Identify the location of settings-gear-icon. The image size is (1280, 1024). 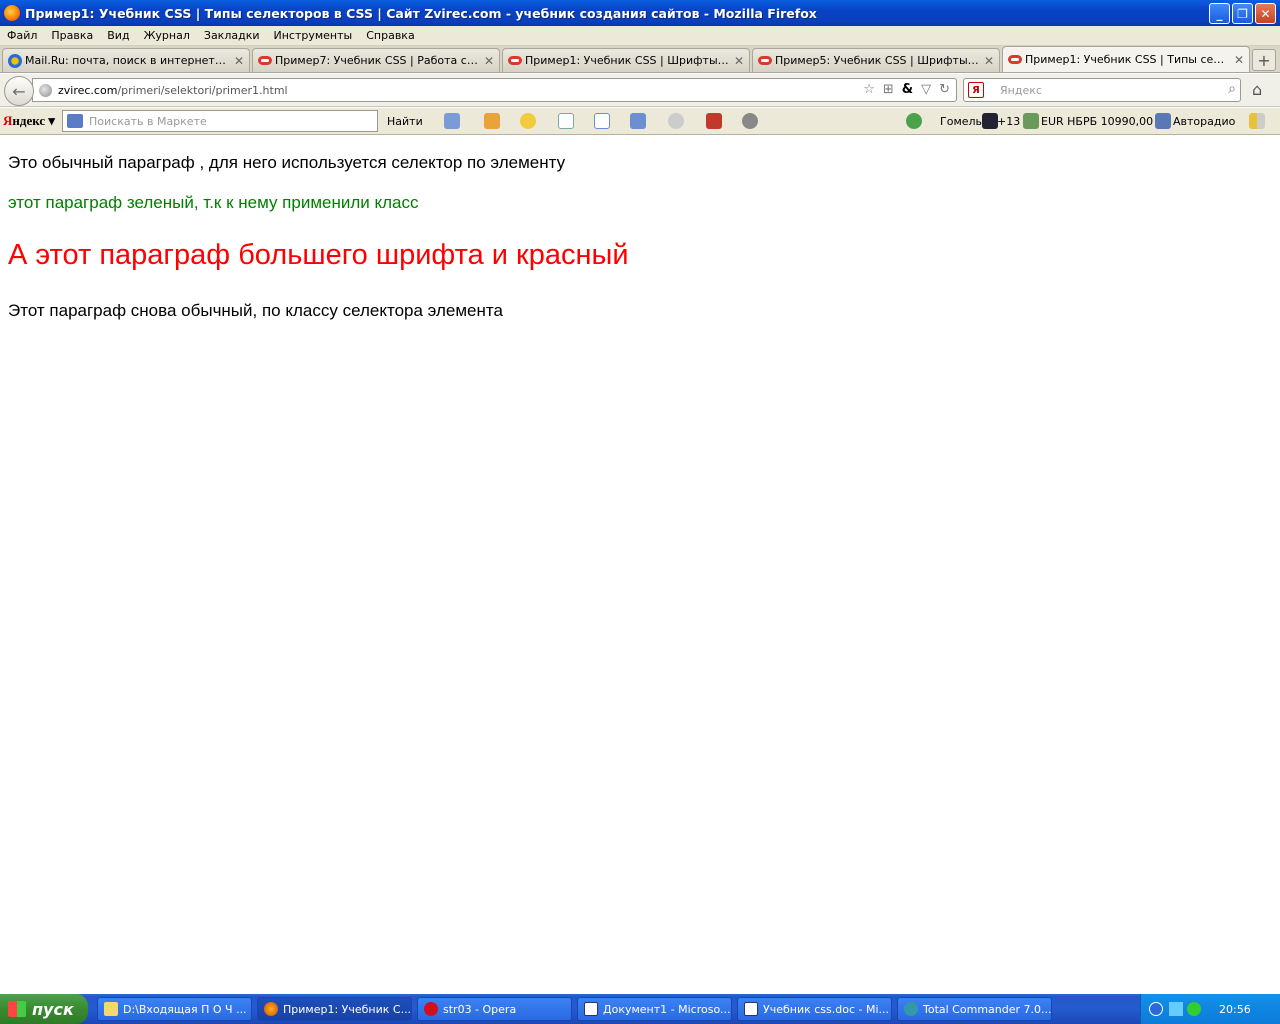
(750, 121).